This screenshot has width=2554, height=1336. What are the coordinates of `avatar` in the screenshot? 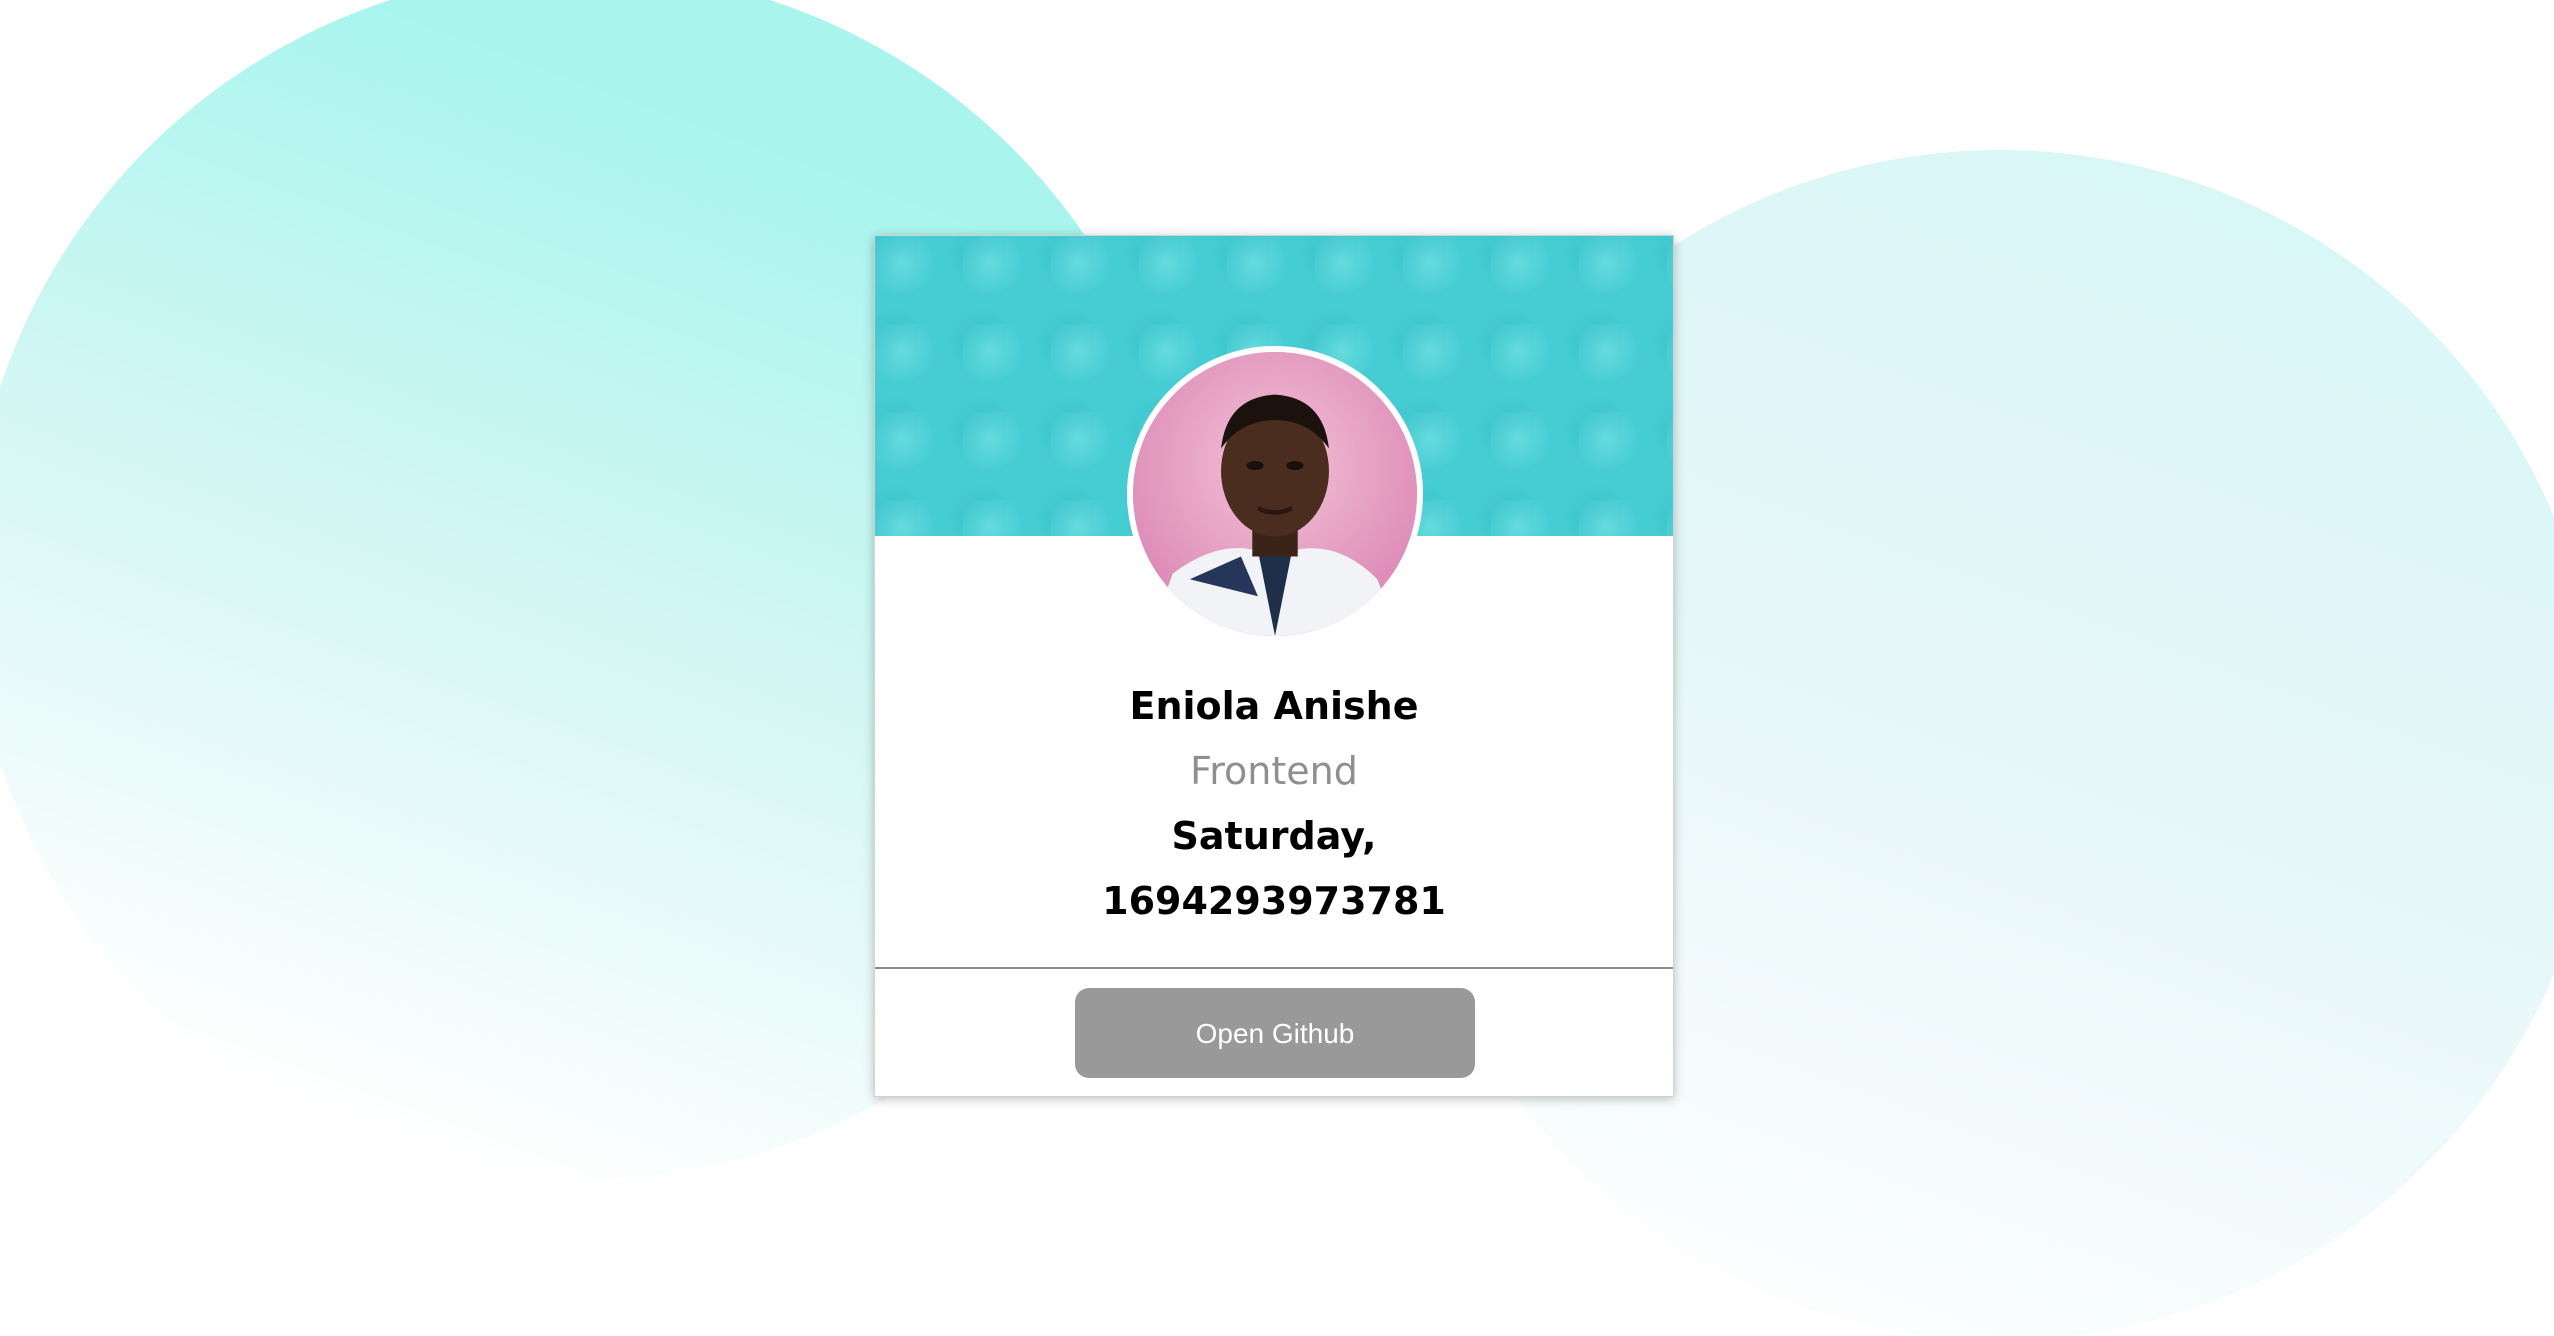 It's located at (1275, 494).